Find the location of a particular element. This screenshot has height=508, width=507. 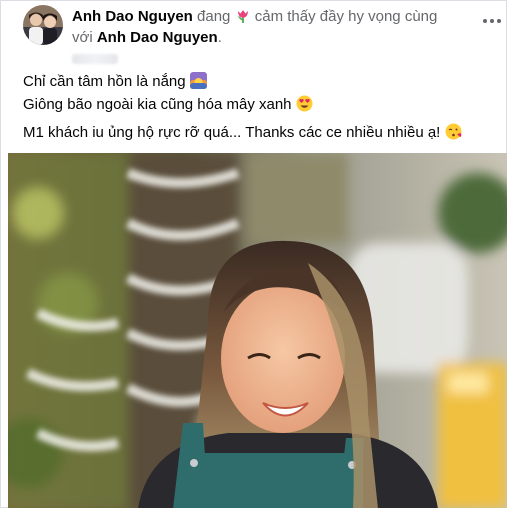

activity-prefix: đang is located at coordinates (214, 16).